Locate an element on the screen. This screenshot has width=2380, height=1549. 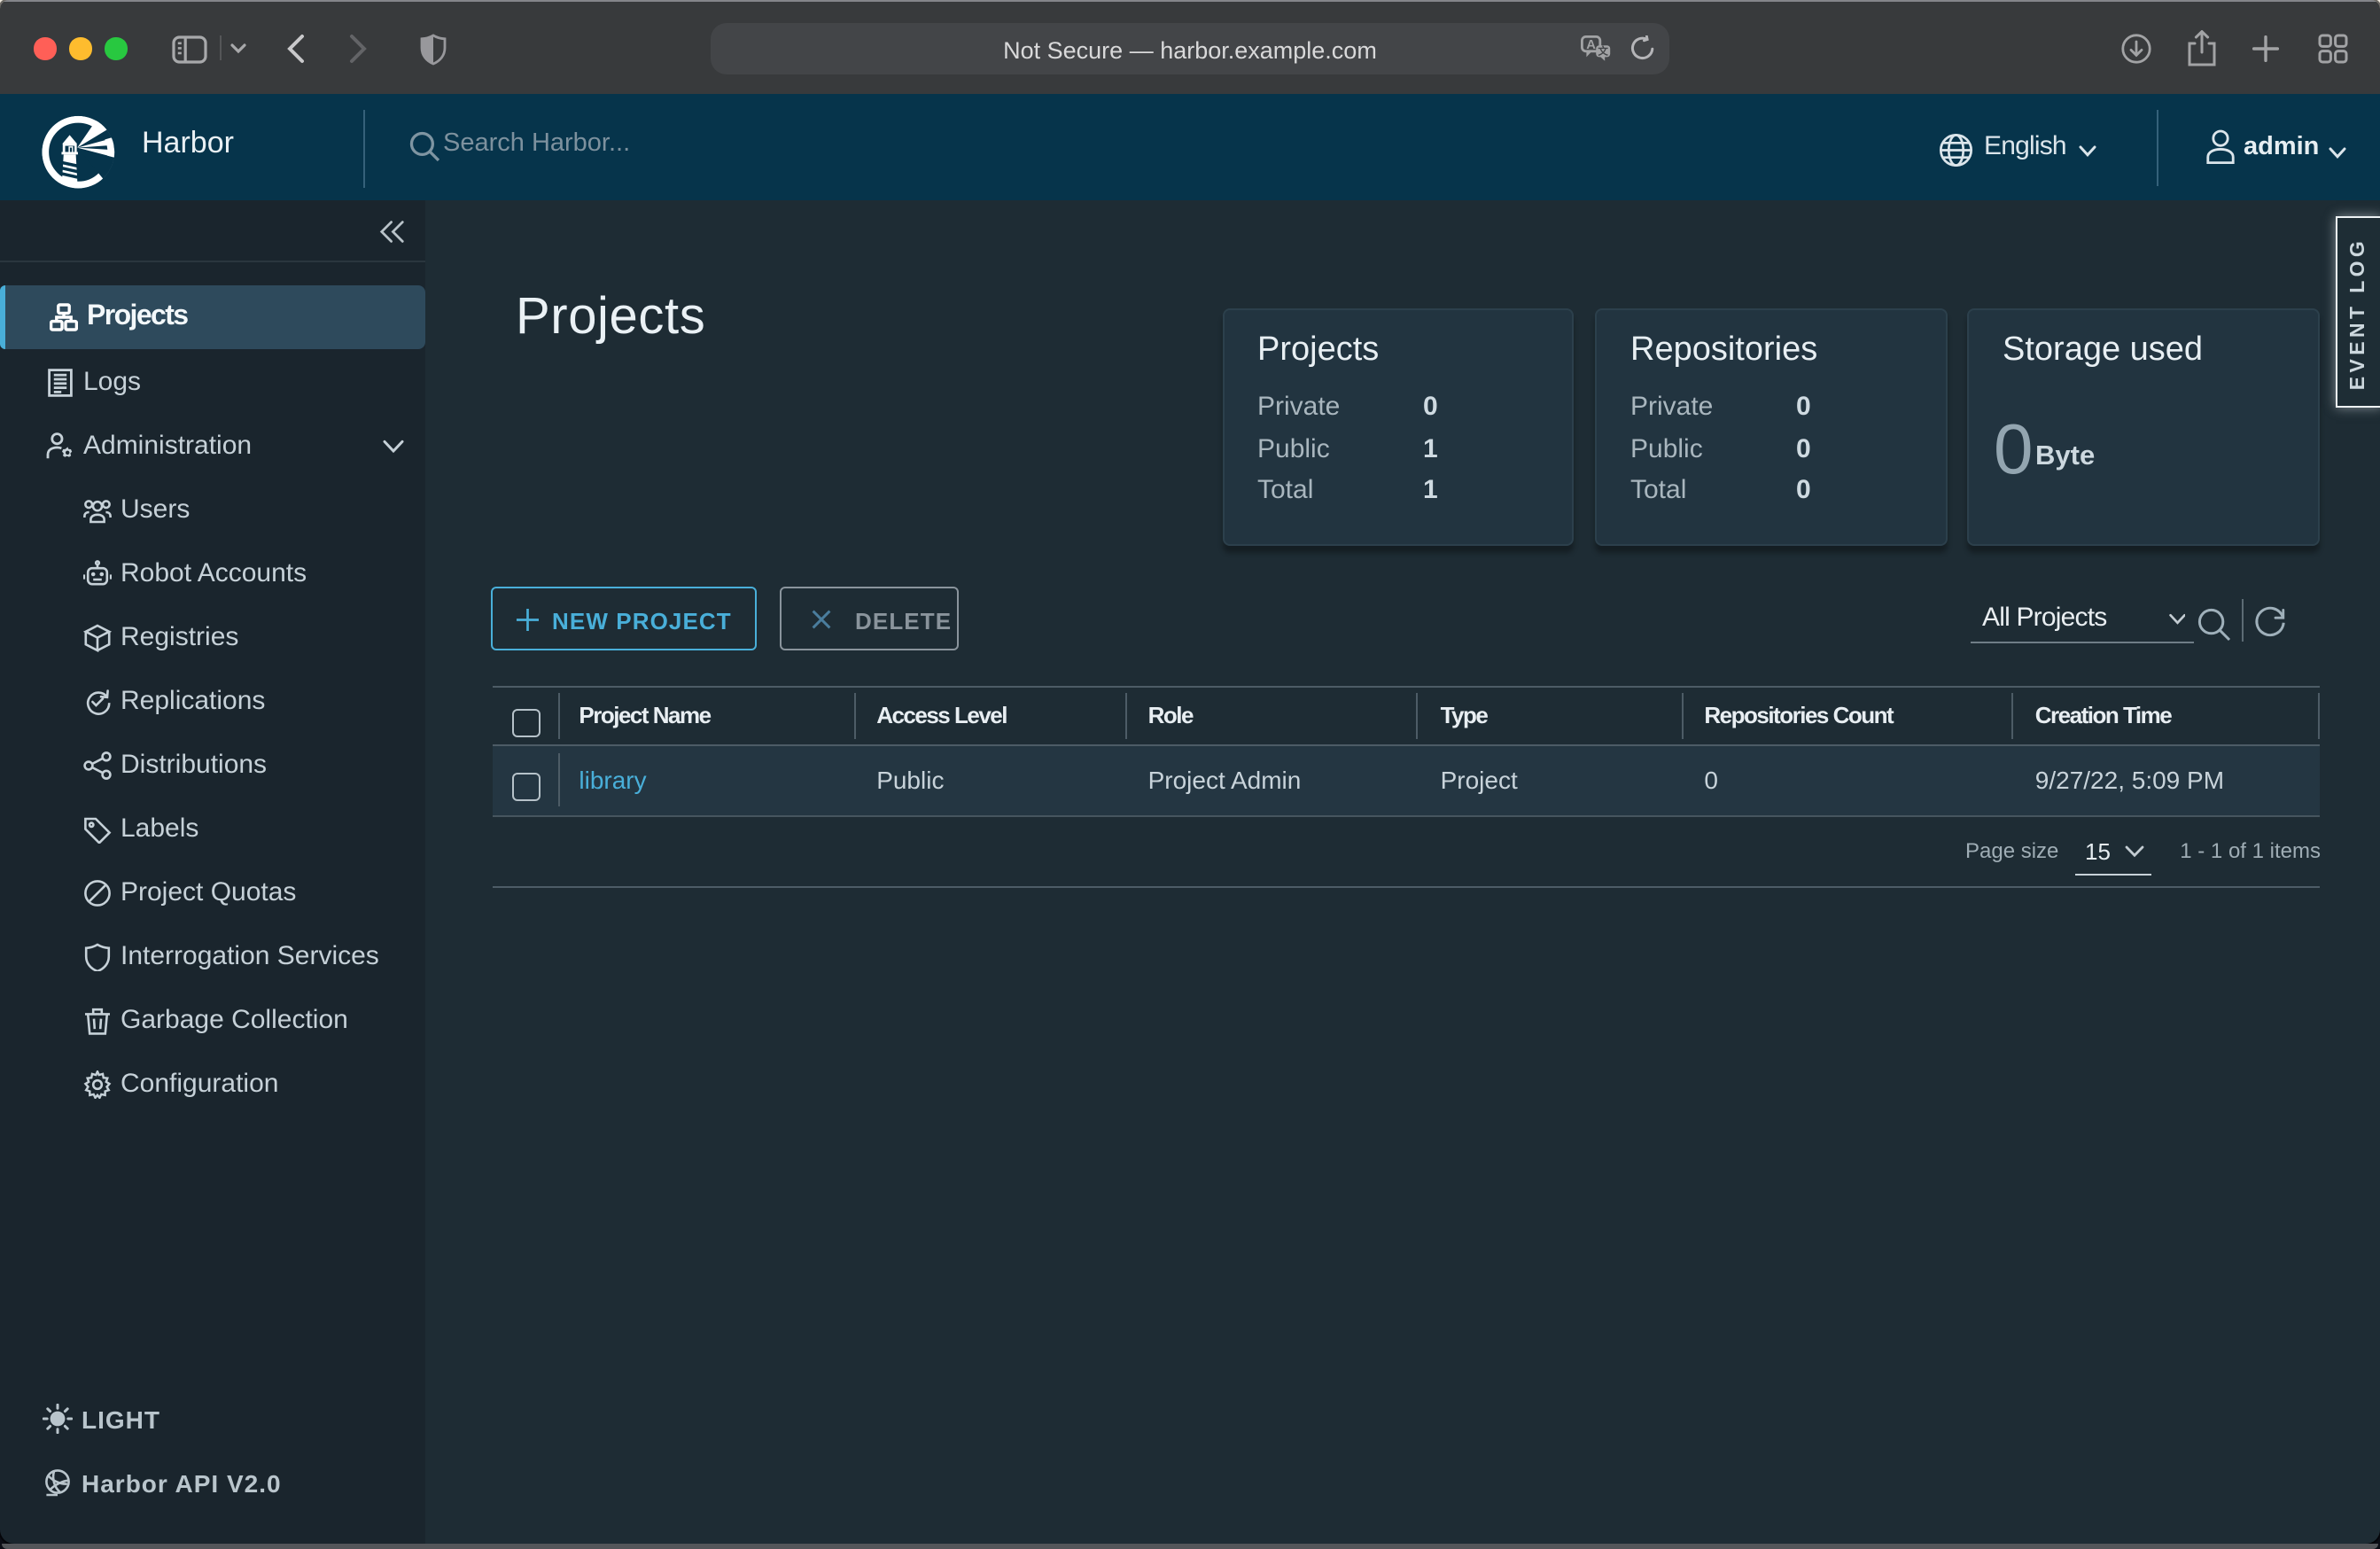
svg-text: 文 is located at coordinates (1603, 50).